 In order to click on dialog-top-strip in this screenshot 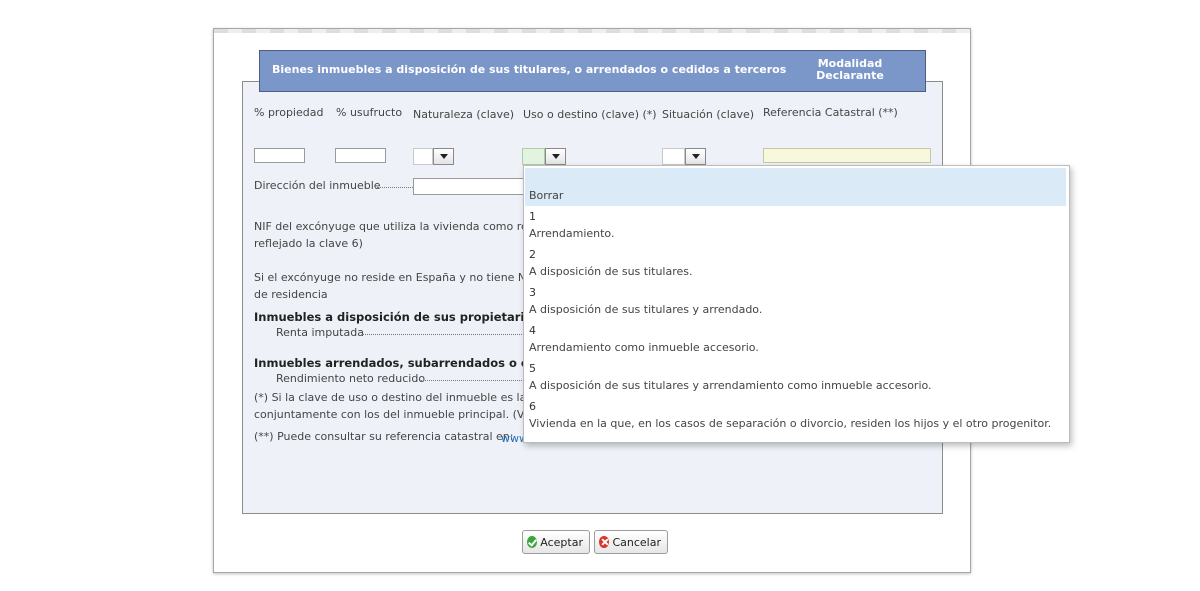, I will do `click(592, 31)`.